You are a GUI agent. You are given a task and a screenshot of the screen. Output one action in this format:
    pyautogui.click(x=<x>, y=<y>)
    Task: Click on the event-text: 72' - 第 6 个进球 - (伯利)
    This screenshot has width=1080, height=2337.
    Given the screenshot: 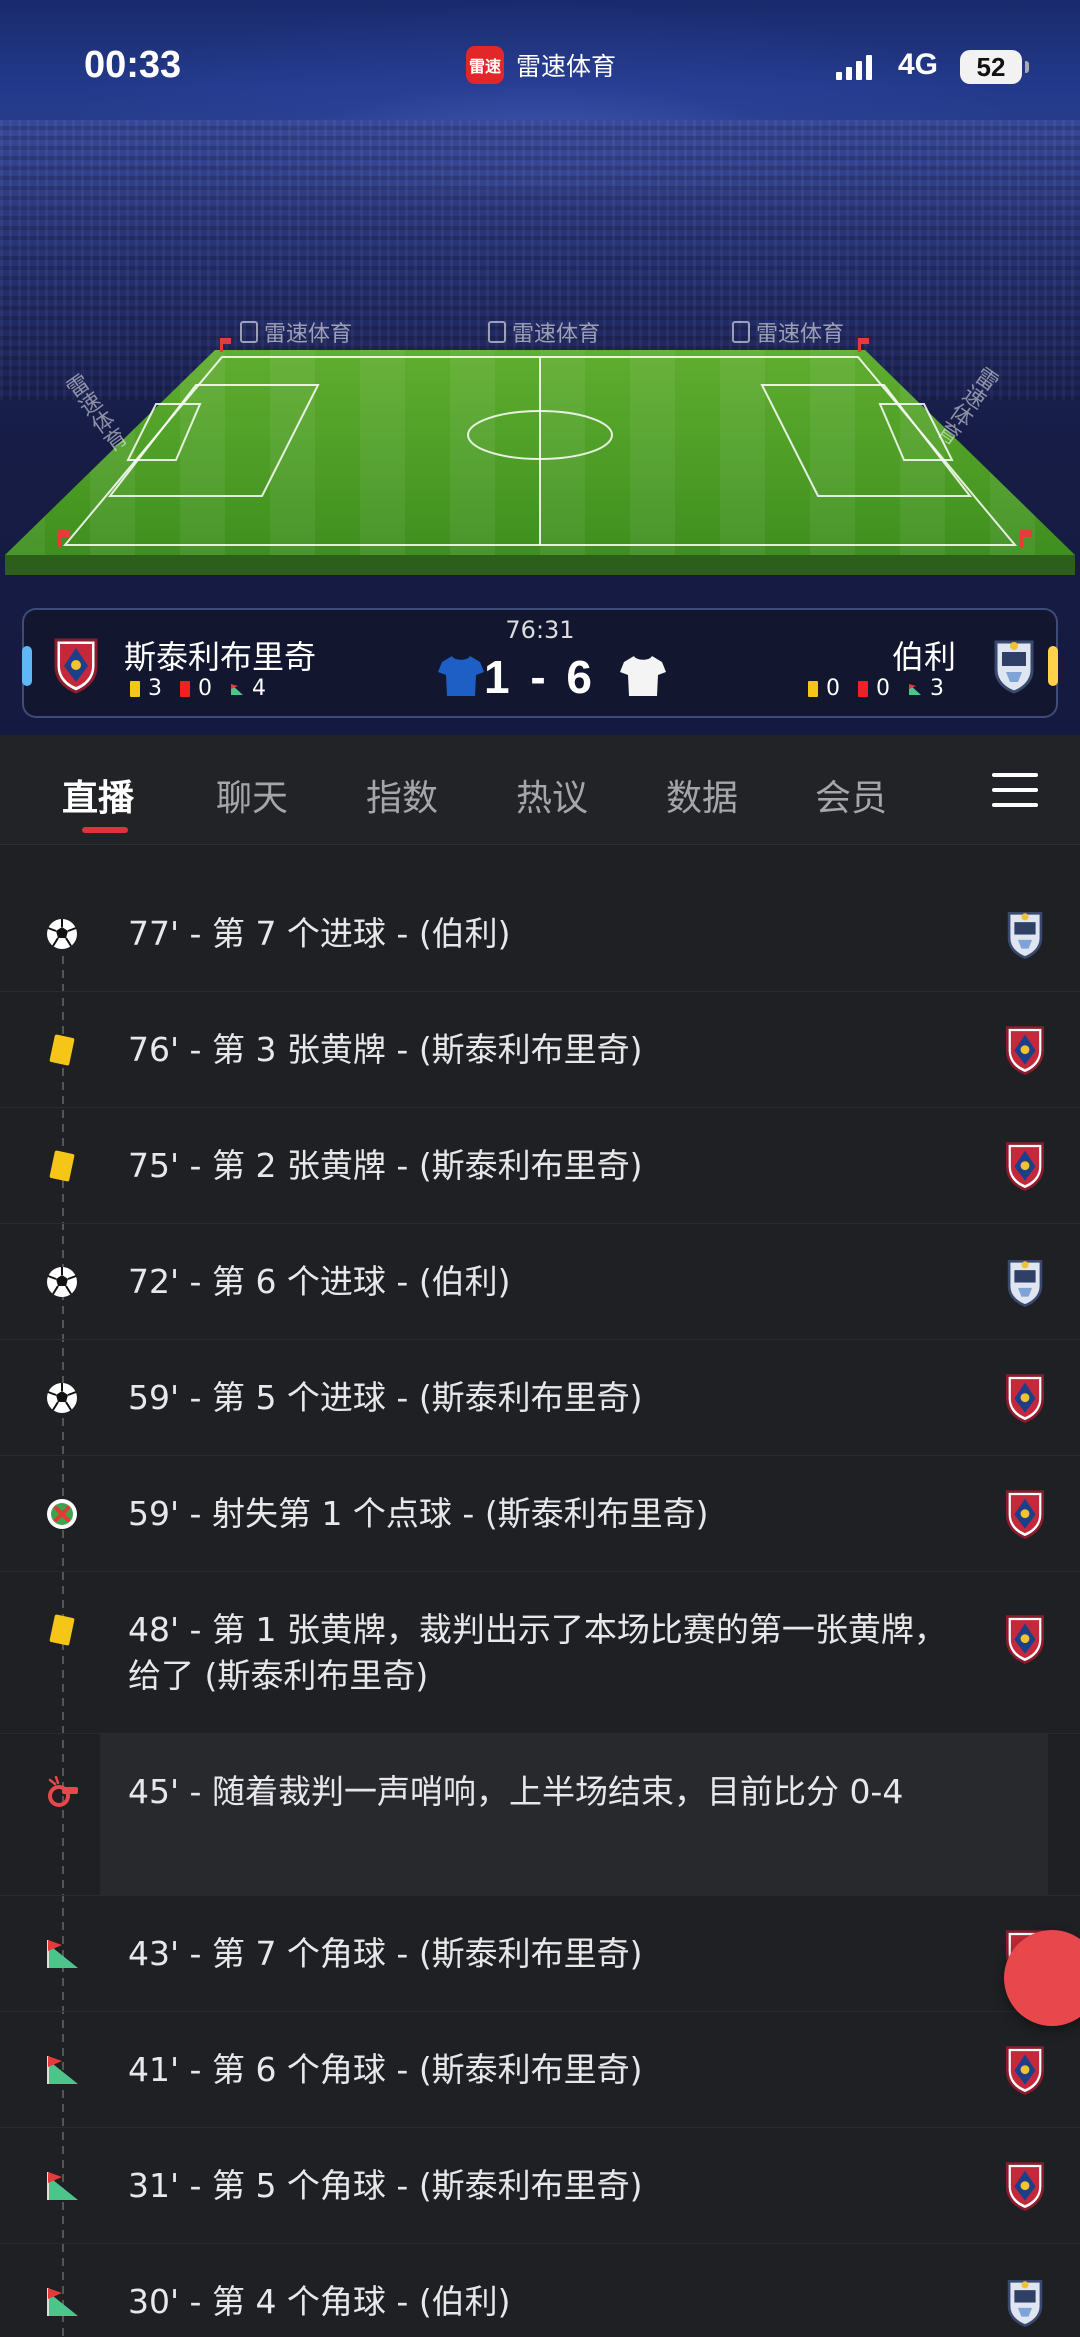 What is the action you would take?
    pyautogui.click(x=319, y=1281)
    